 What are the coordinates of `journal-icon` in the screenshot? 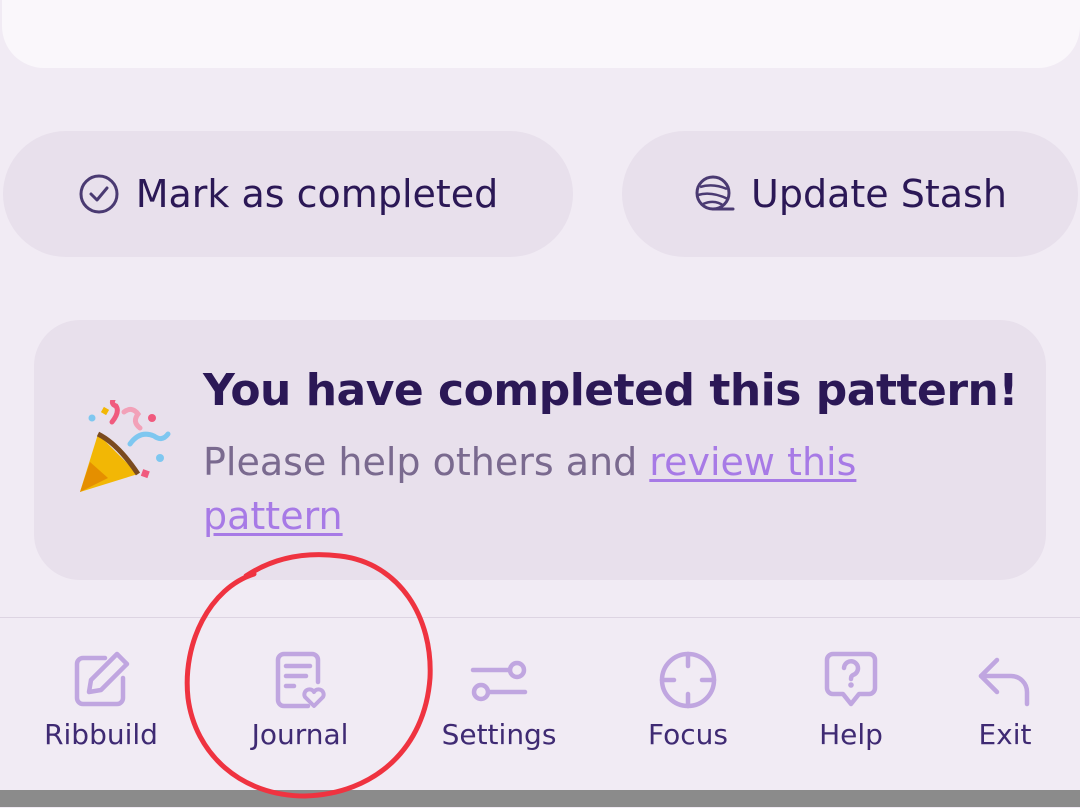 It's located at (300, 680).